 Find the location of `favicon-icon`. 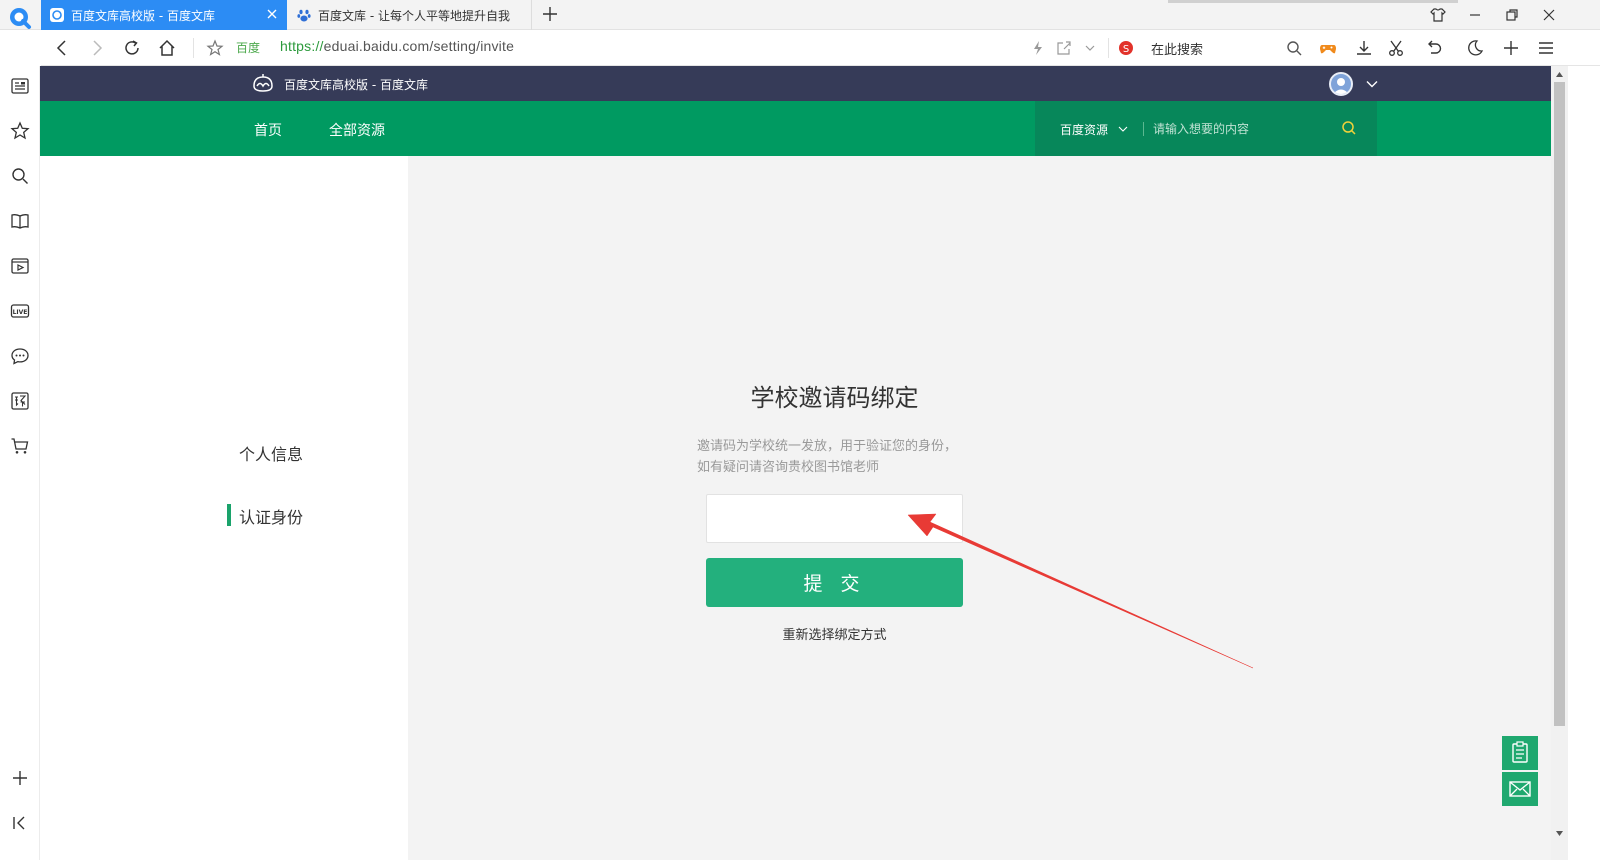

favicon-icon is located at coordinates (57, 15).